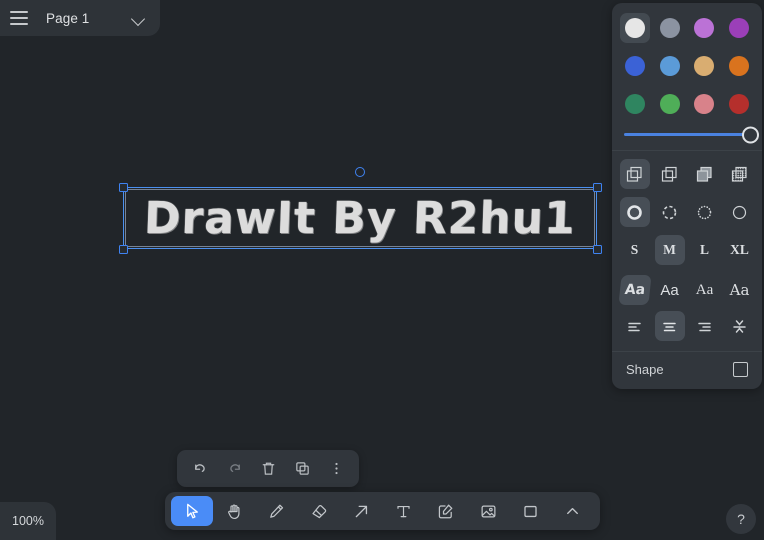 This screenshot has height=540, width=764. I want to click on color-swatch-gray, so click(670, 28).